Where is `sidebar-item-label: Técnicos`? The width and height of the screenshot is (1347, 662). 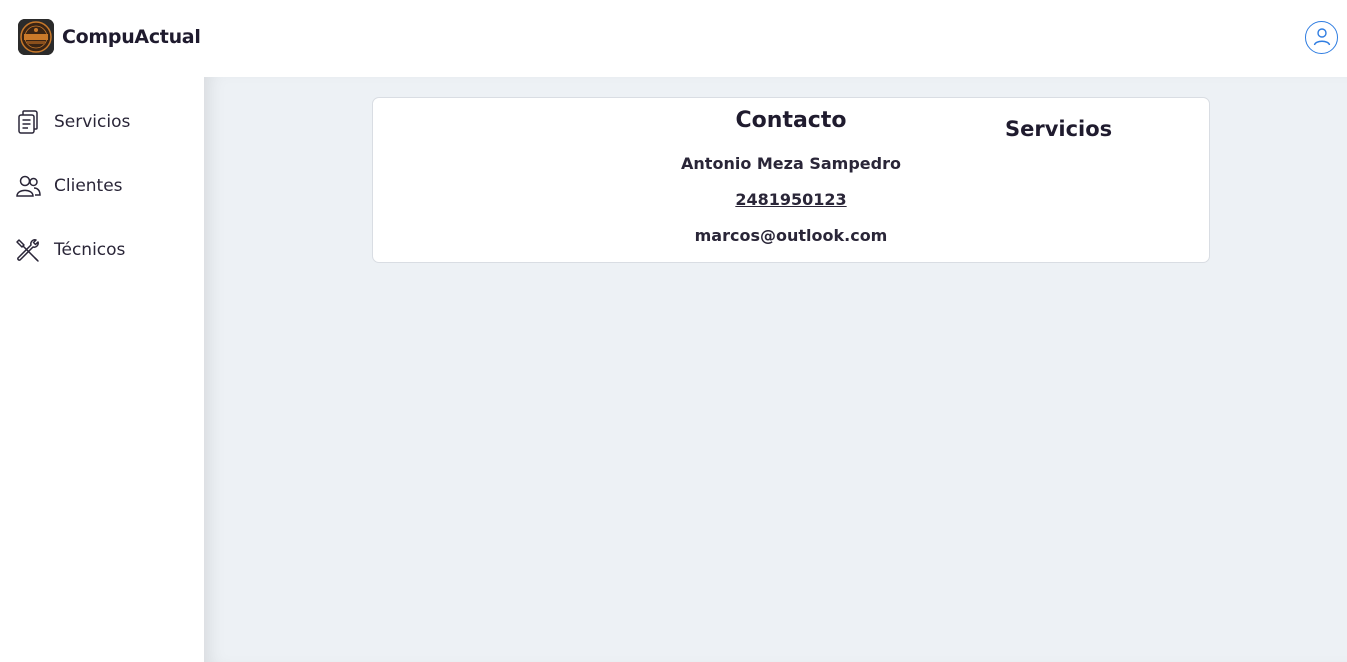 sidebar-item-label: Técnicos is located at coordinates (90, 250).